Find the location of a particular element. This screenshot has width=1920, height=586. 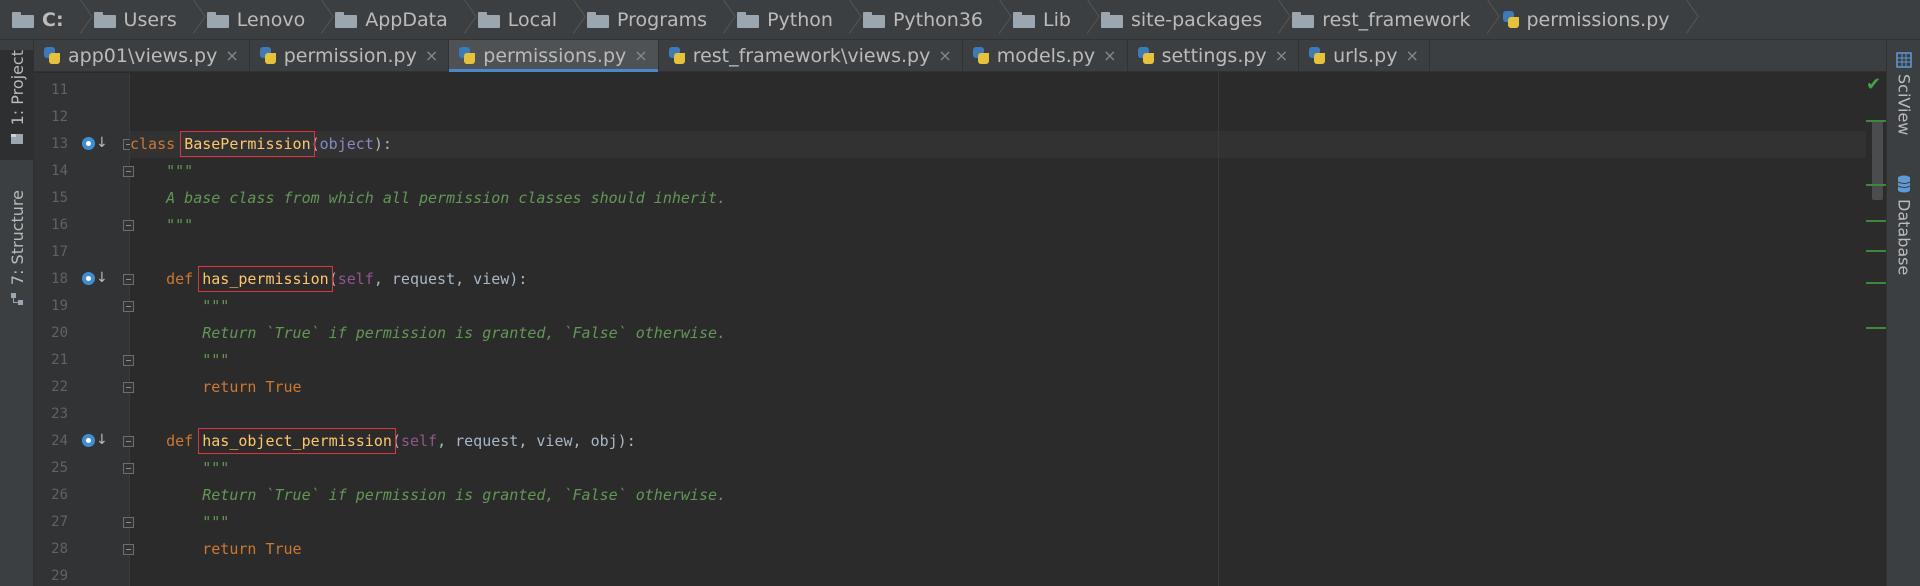

breadcrumb-item: permissions.py is located at coordinates (1600, 20).